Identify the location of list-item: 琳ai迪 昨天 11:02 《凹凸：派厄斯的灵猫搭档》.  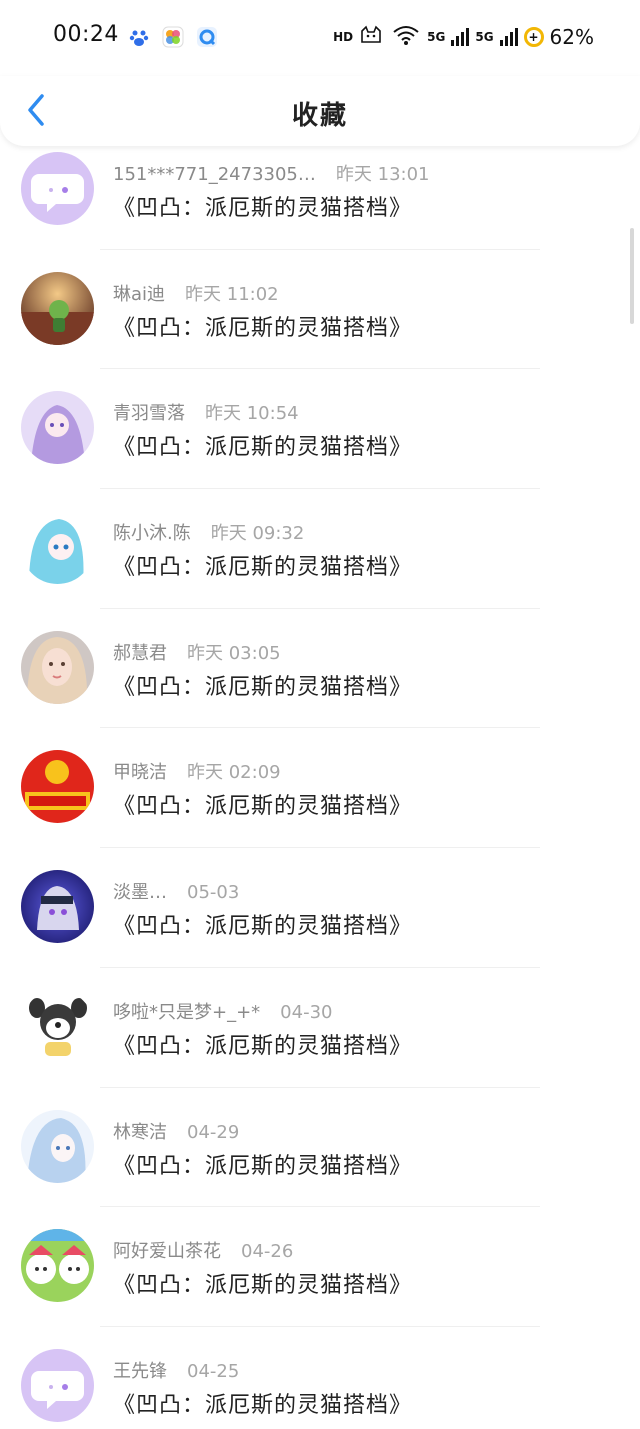
(320, 310).